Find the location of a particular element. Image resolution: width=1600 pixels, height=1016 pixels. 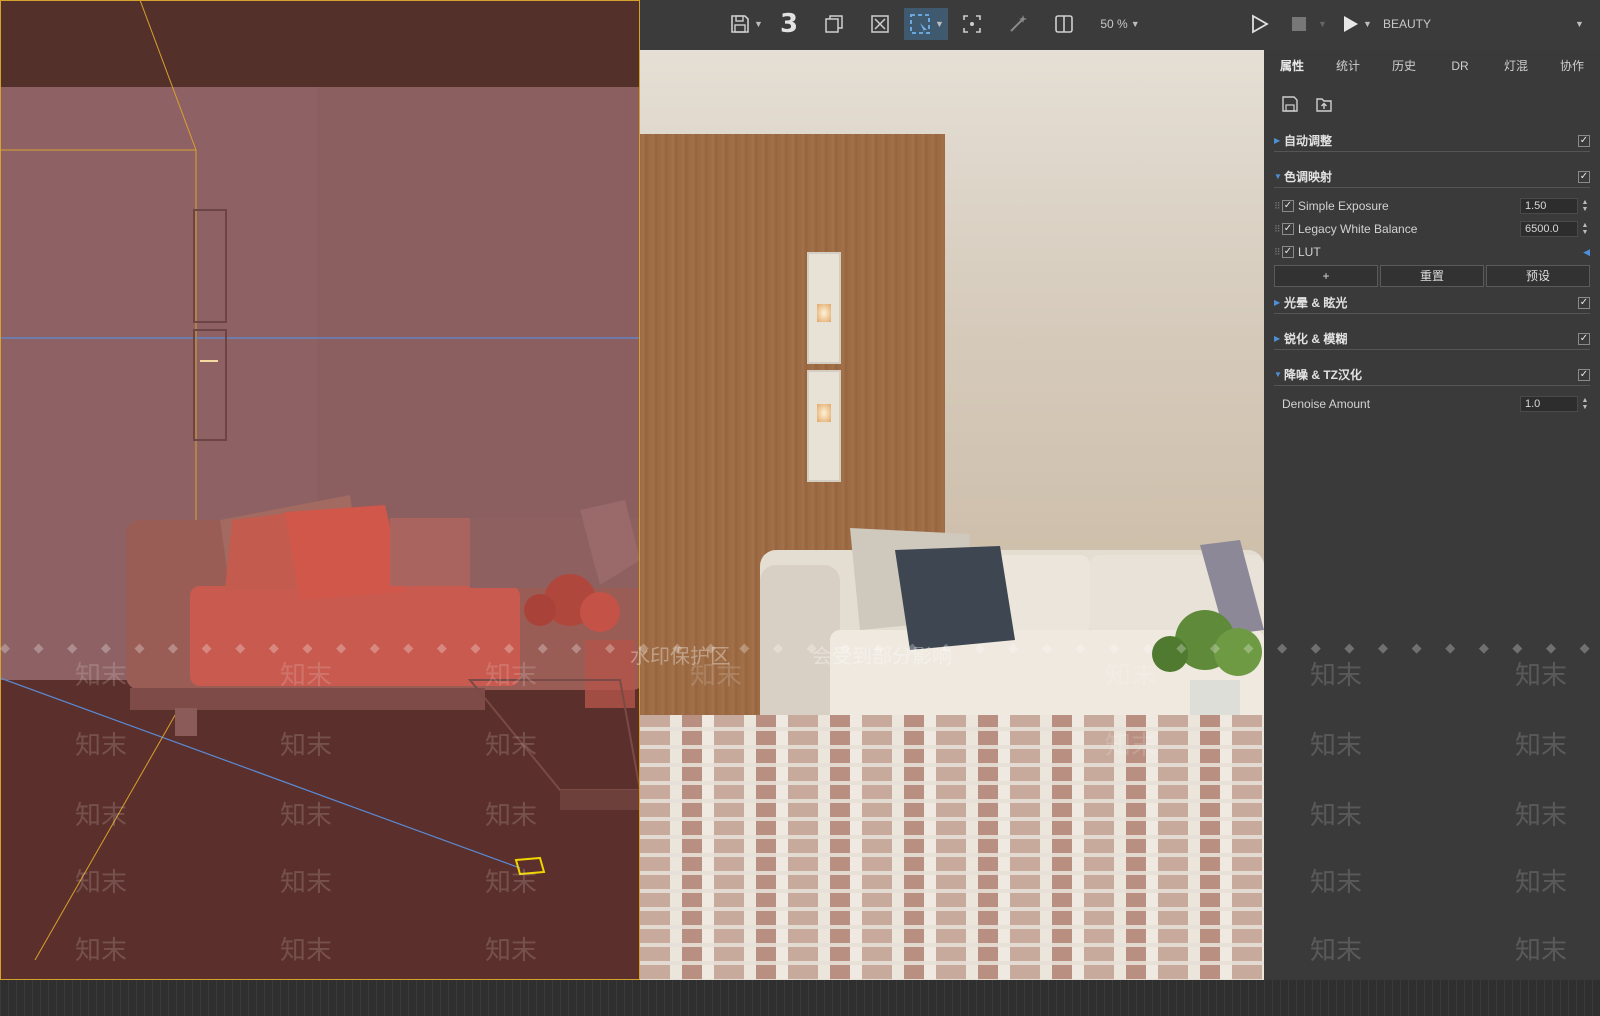

stop-icon is located at coordinates (1299, 24).